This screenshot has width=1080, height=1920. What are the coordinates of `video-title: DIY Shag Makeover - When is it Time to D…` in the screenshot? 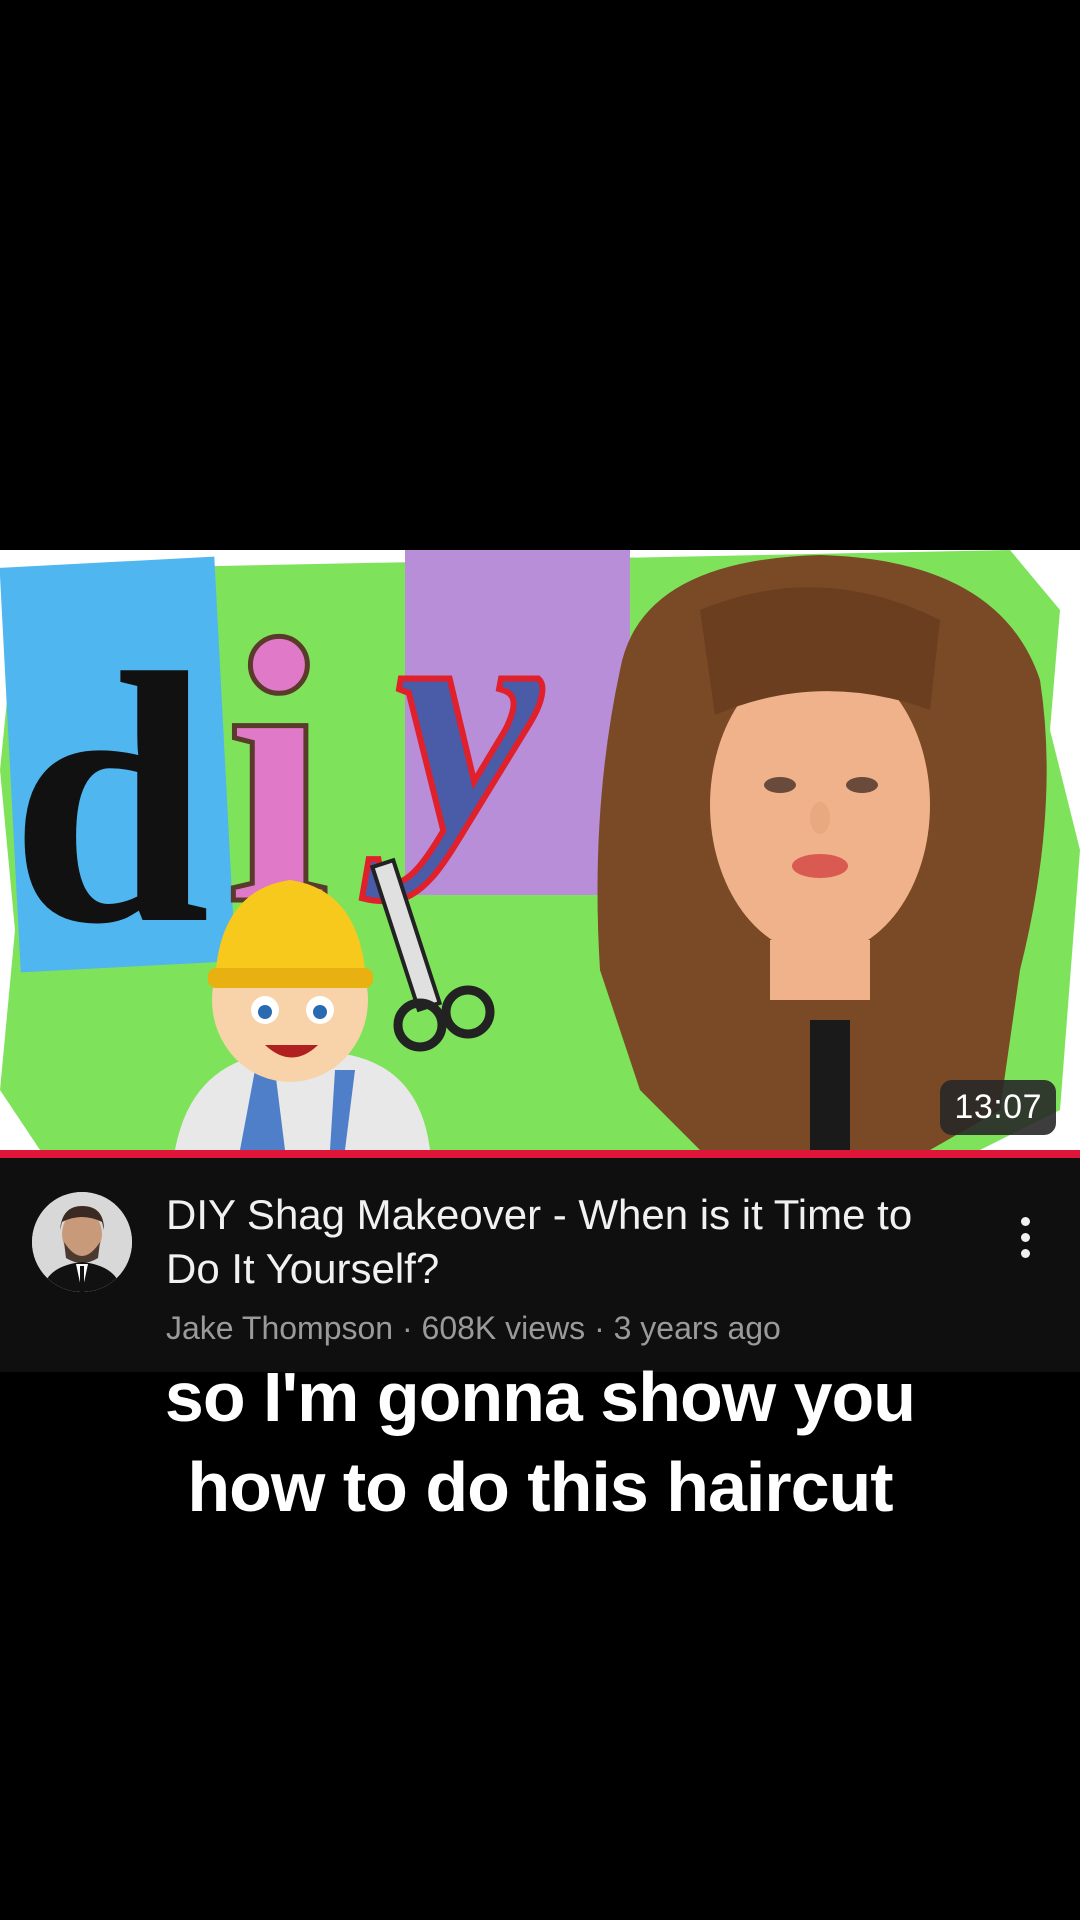 It's located at (556, 1242).